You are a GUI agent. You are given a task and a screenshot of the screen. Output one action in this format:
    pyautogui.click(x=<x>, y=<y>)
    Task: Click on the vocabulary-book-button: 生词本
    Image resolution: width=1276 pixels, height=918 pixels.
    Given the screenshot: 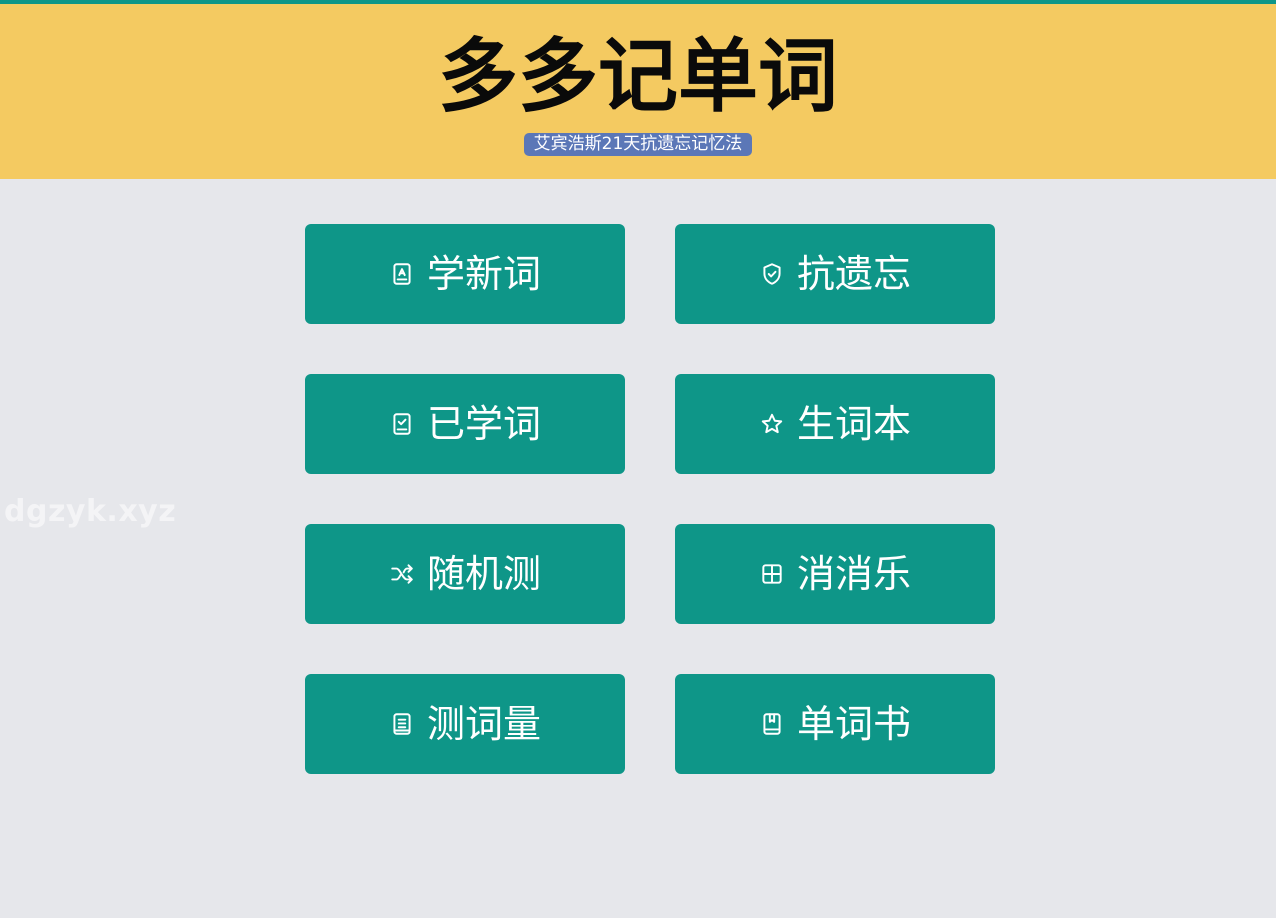 What is the action you would take?
    pyautogui.click(x=835, y=424)
    